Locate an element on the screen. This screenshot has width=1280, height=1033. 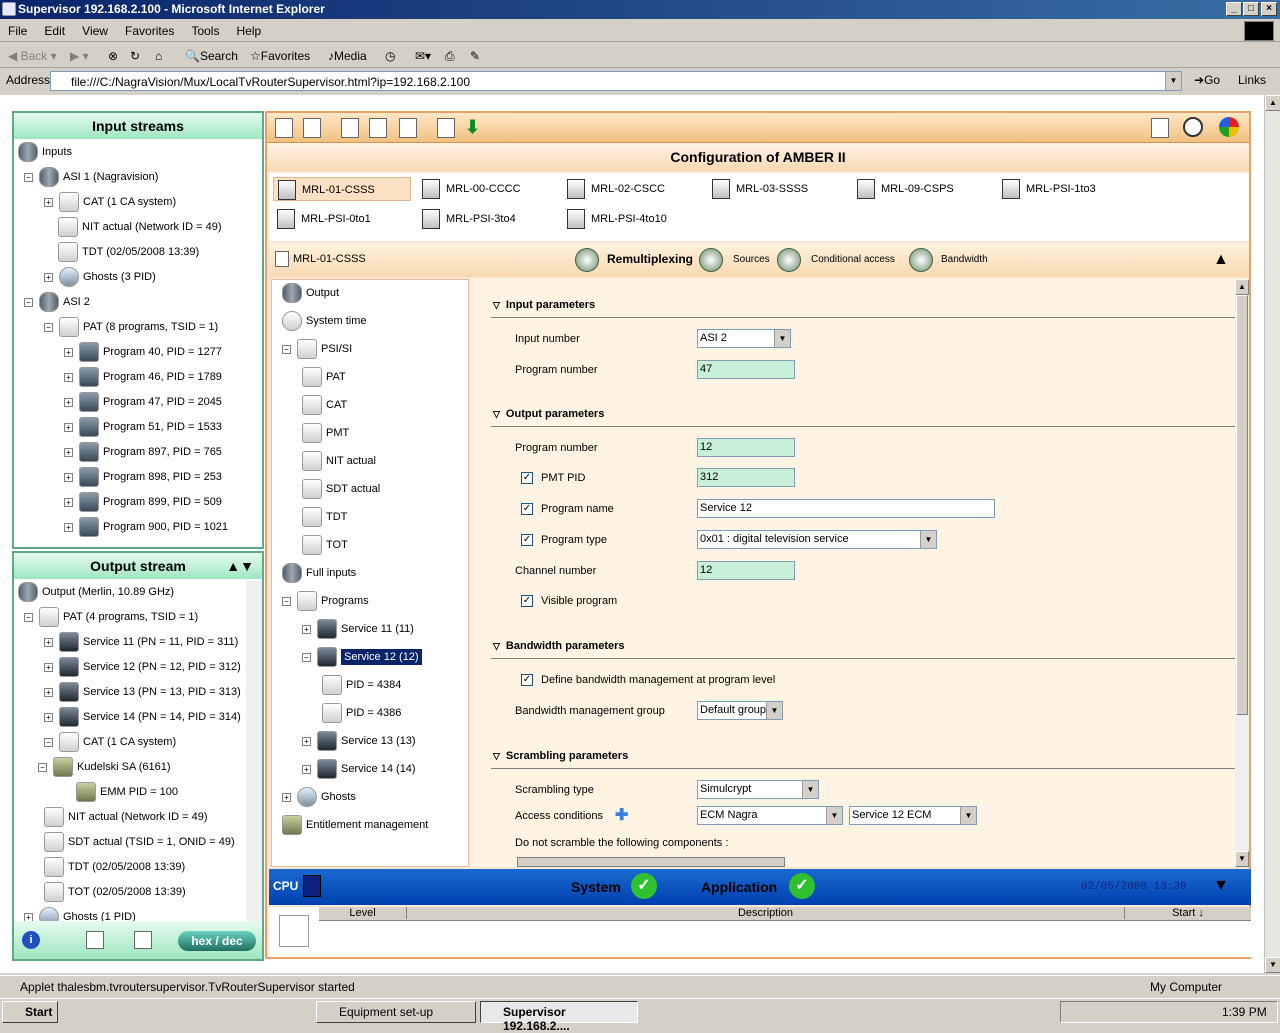
expand-log-icon: ▼ is located at coordinates (1221, 886).